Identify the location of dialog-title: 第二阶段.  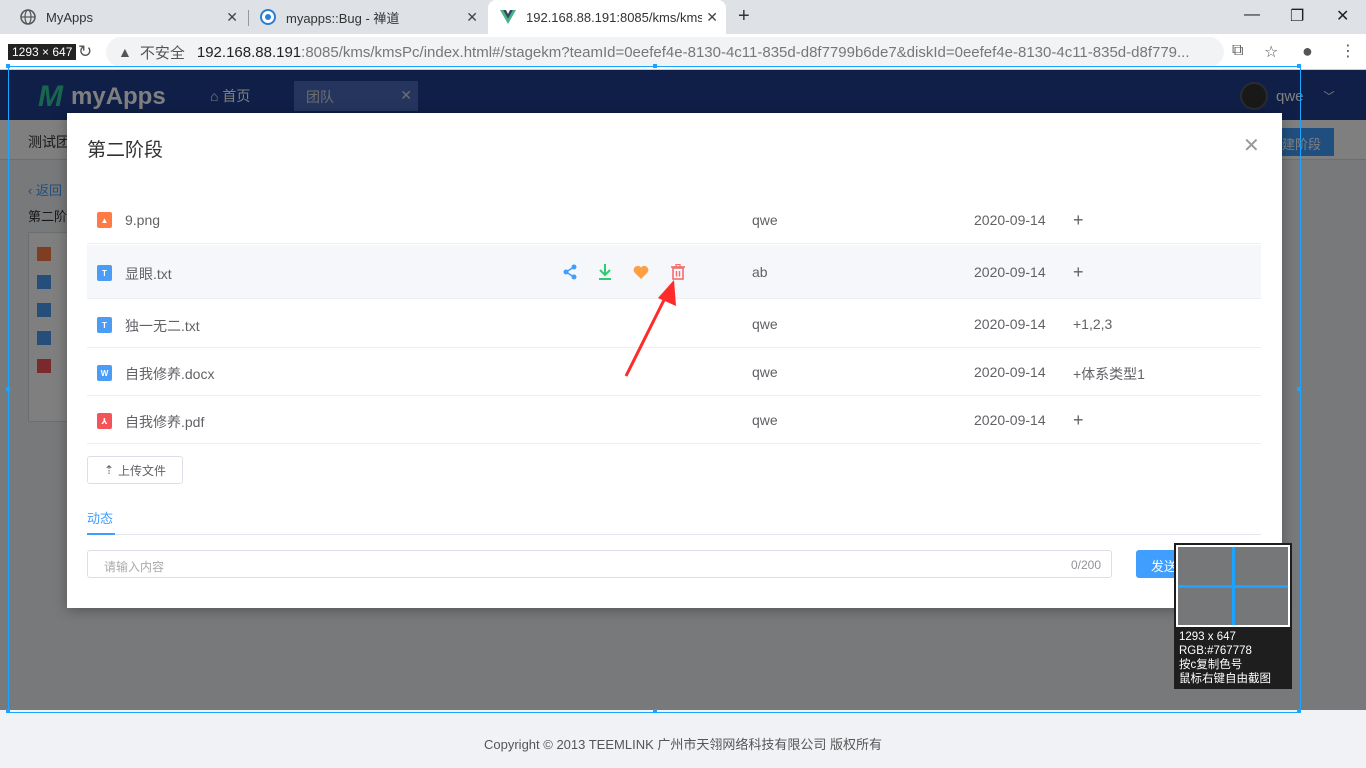
(125, 150).